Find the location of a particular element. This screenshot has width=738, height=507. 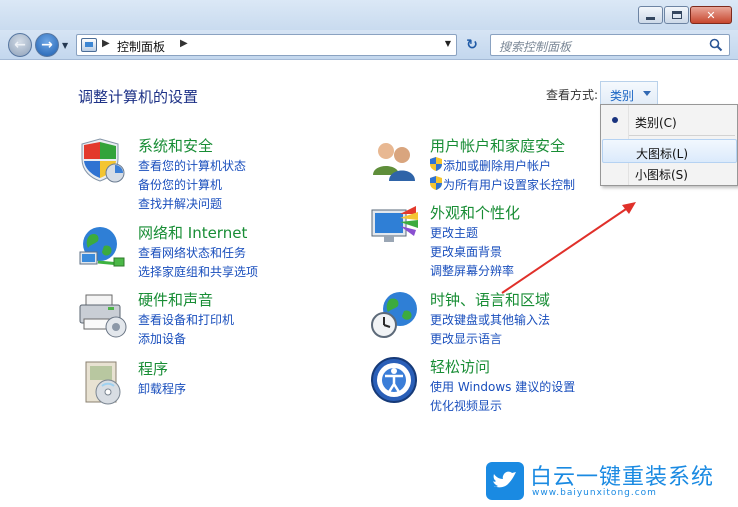

link-add-remove-accounts: 添加或删除用户帐户 is located at coordinates (497, 165).